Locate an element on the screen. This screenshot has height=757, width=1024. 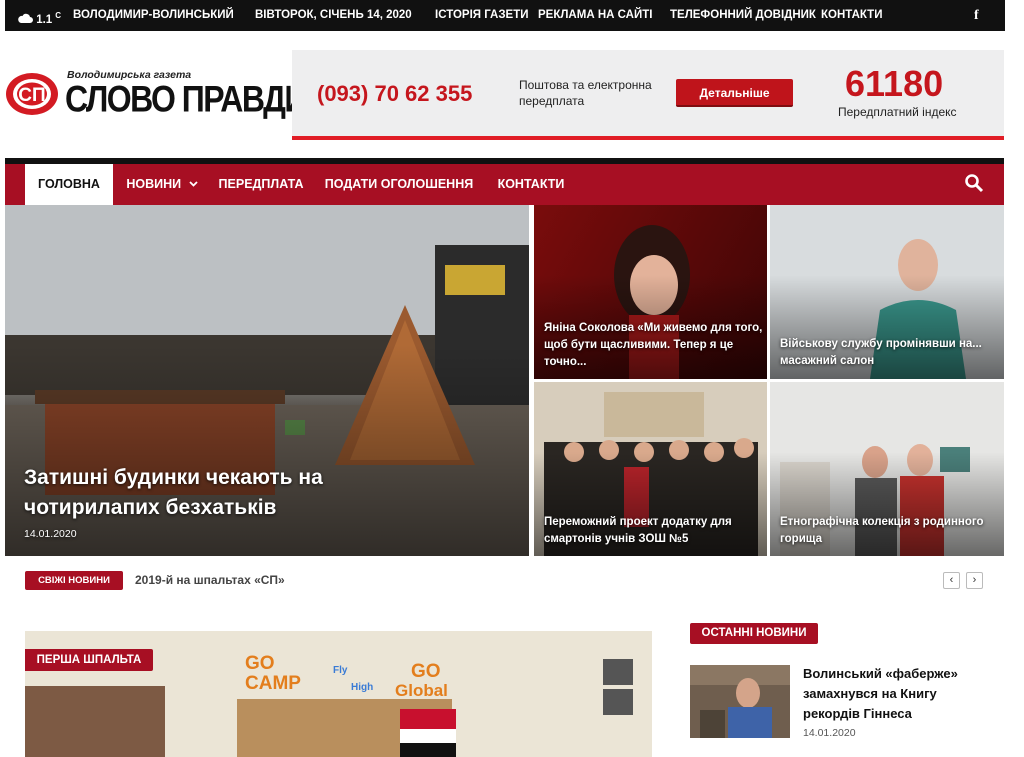
feature-banner-go: GO is located at coordinates (260, 663).